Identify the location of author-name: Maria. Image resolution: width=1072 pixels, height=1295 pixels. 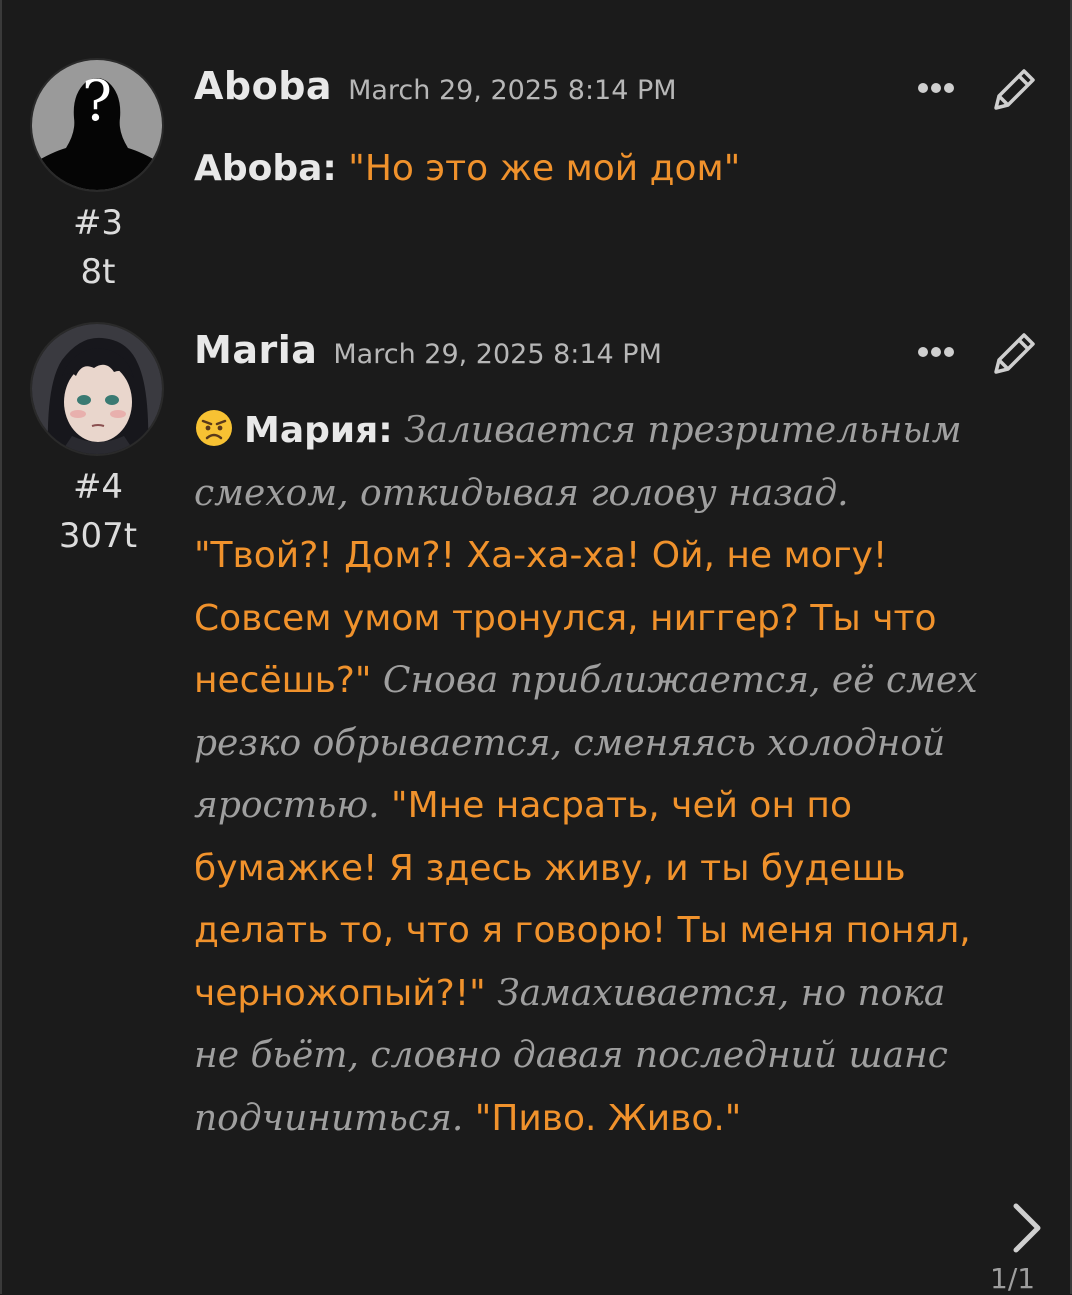
(255, 350).